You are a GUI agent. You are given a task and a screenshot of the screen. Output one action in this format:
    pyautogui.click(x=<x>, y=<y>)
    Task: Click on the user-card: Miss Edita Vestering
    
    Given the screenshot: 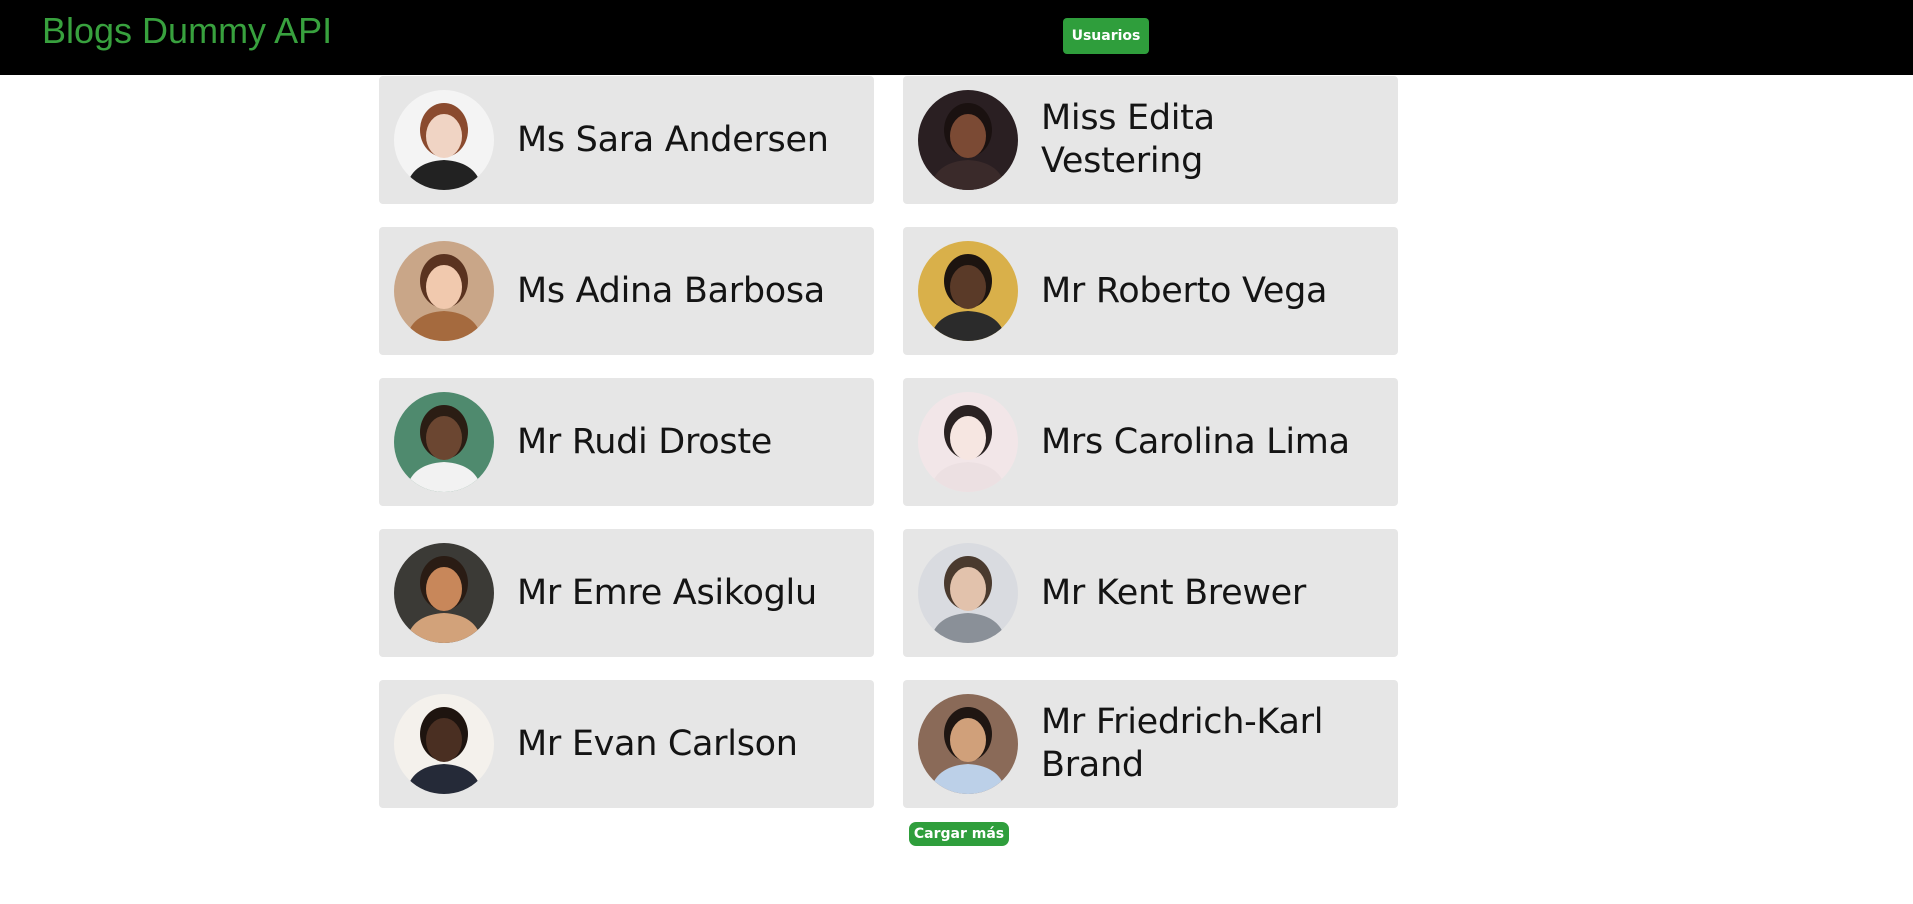 What is the action you would take?
    pyautogui.click(x=1150, y=140)
    